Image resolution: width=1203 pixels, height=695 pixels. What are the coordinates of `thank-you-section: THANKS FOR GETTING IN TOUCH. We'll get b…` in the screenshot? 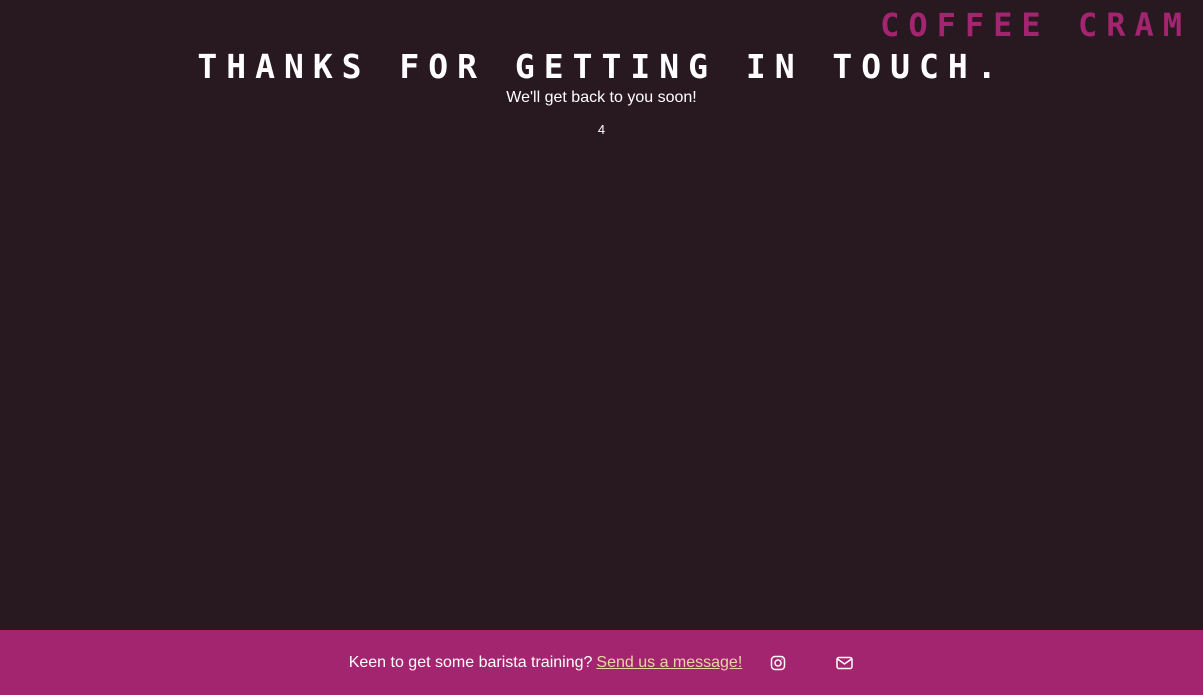 It's located at (601, 93).